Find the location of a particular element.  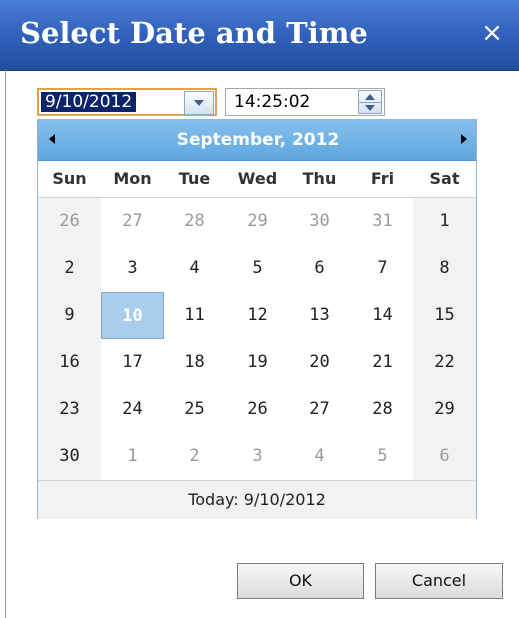

day-cell: 16 is located at coordinates (69, 362).